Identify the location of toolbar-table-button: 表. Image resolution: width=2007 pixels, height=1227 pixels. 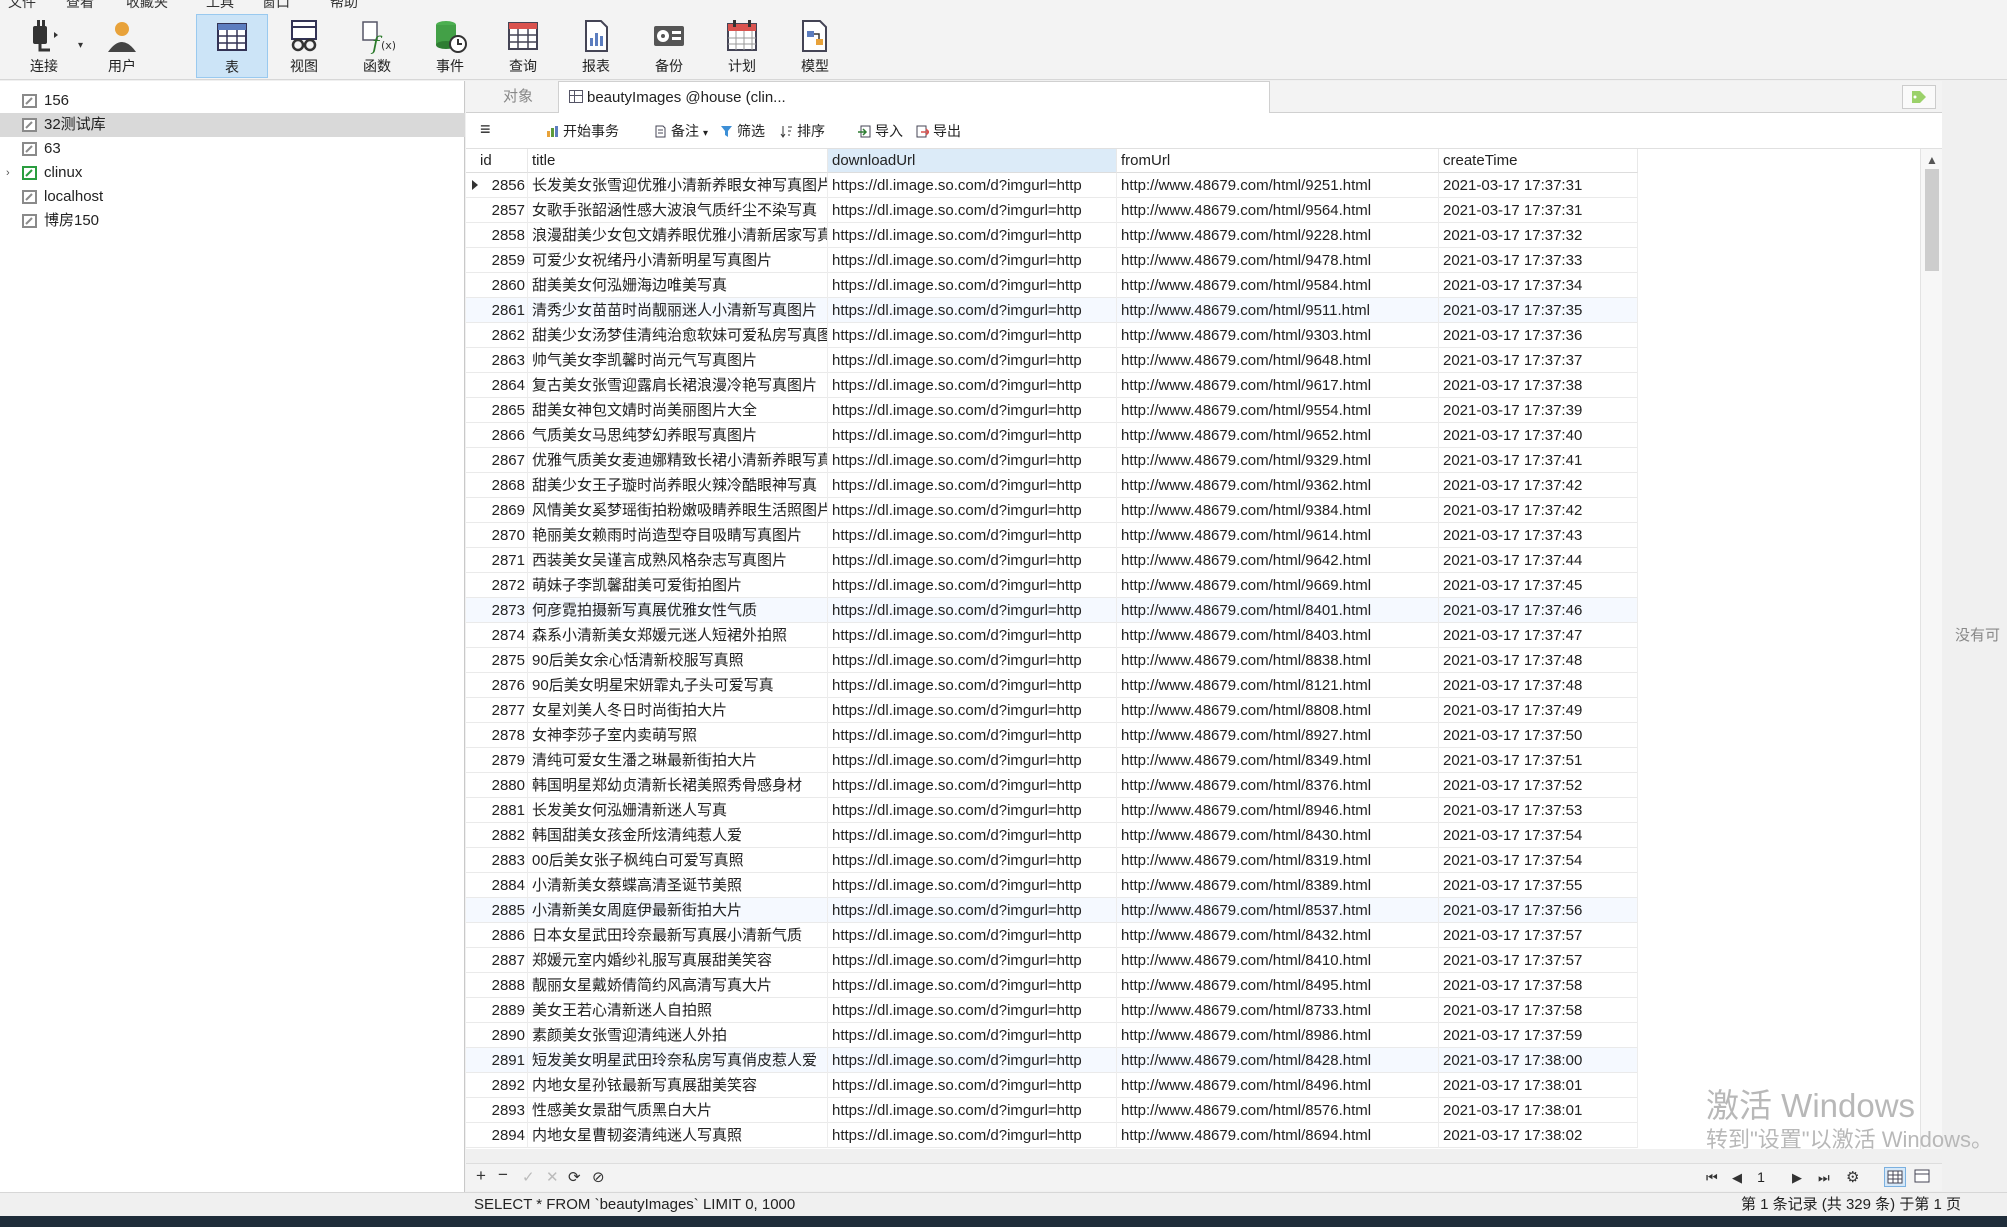
(232, 46).